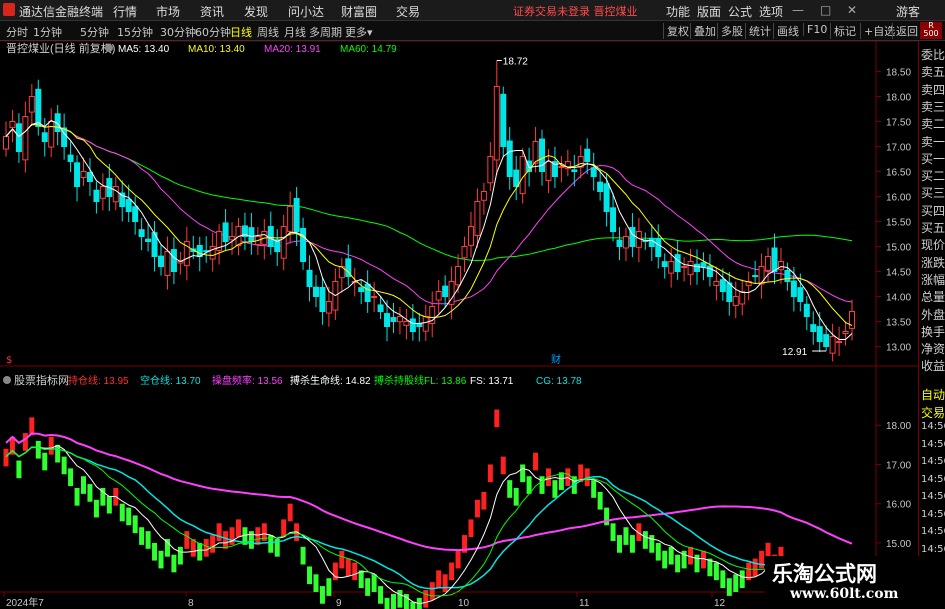  I want to click on btn-duogu: 多股, so click(731, 31).